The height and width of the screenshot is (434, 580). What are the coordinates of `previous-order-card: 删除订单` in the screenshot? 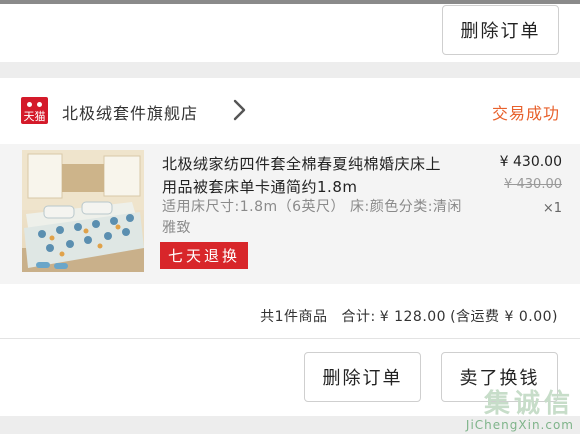 It's located at (290, 33).